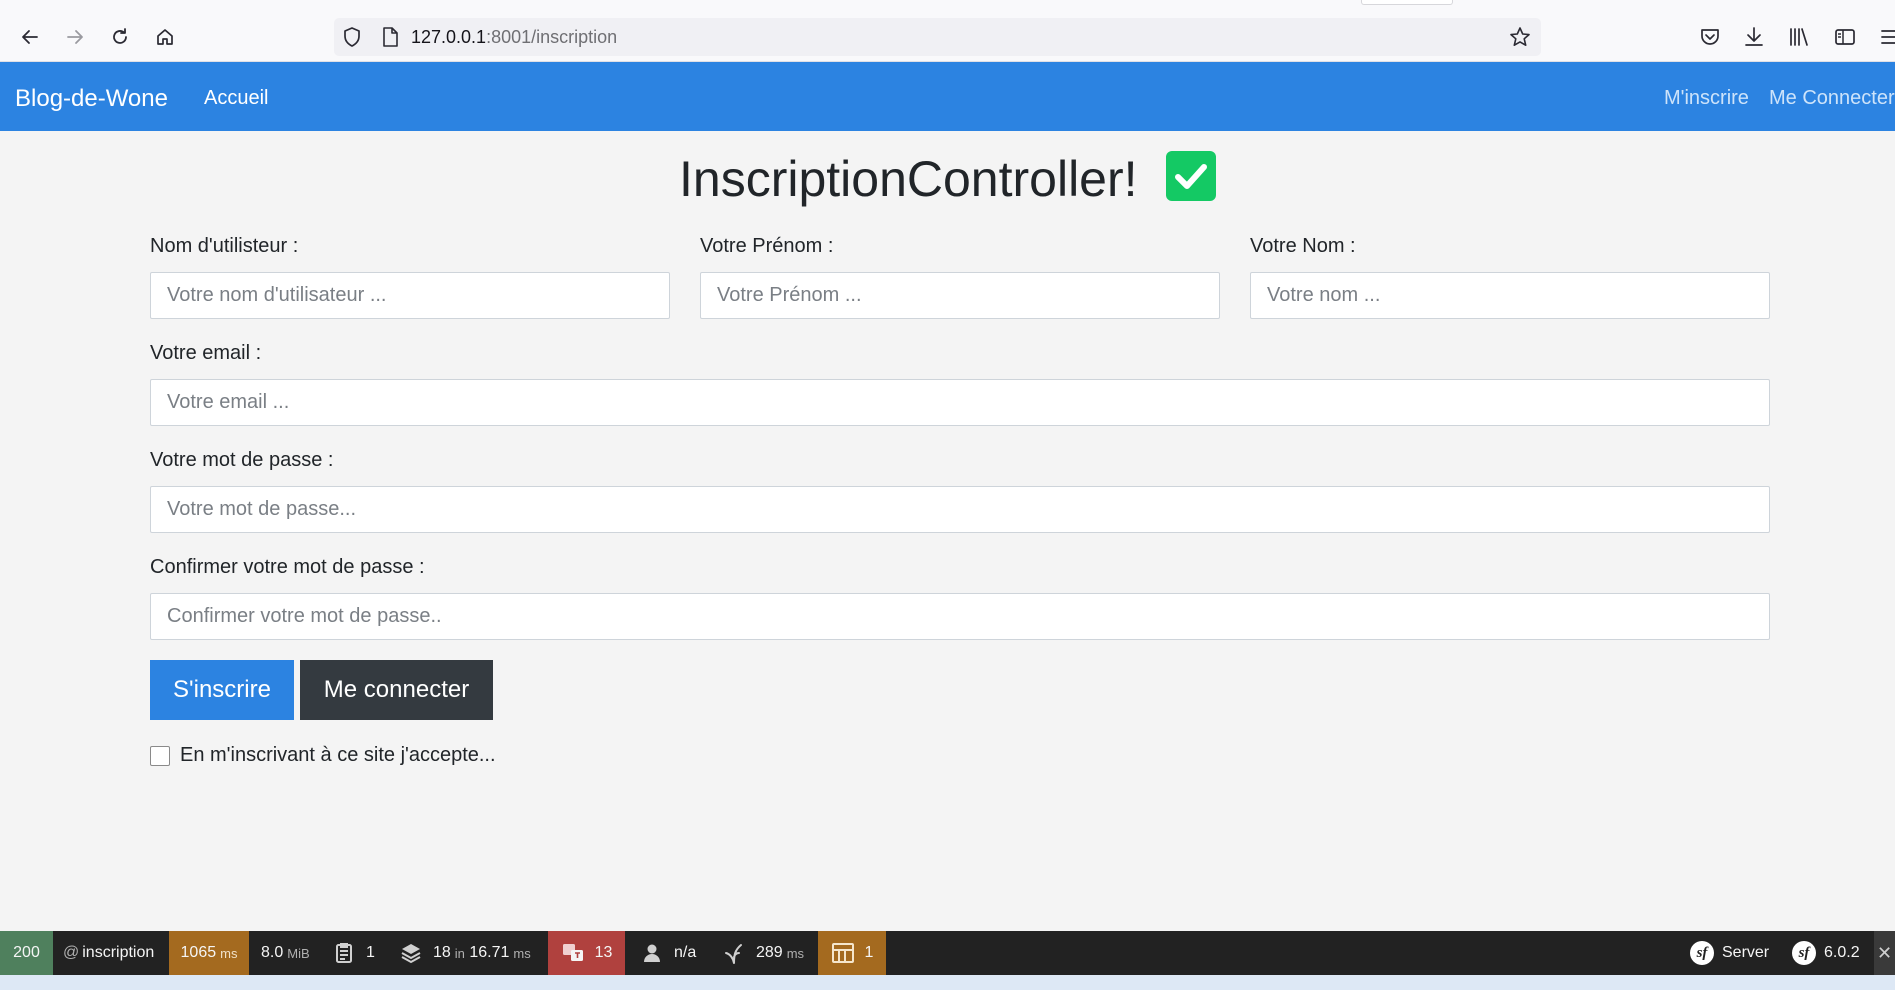 Image resolution: width=1895 pixels, height=990 pixels. I want to click on login-button: Me connecter, so click(396, 690).